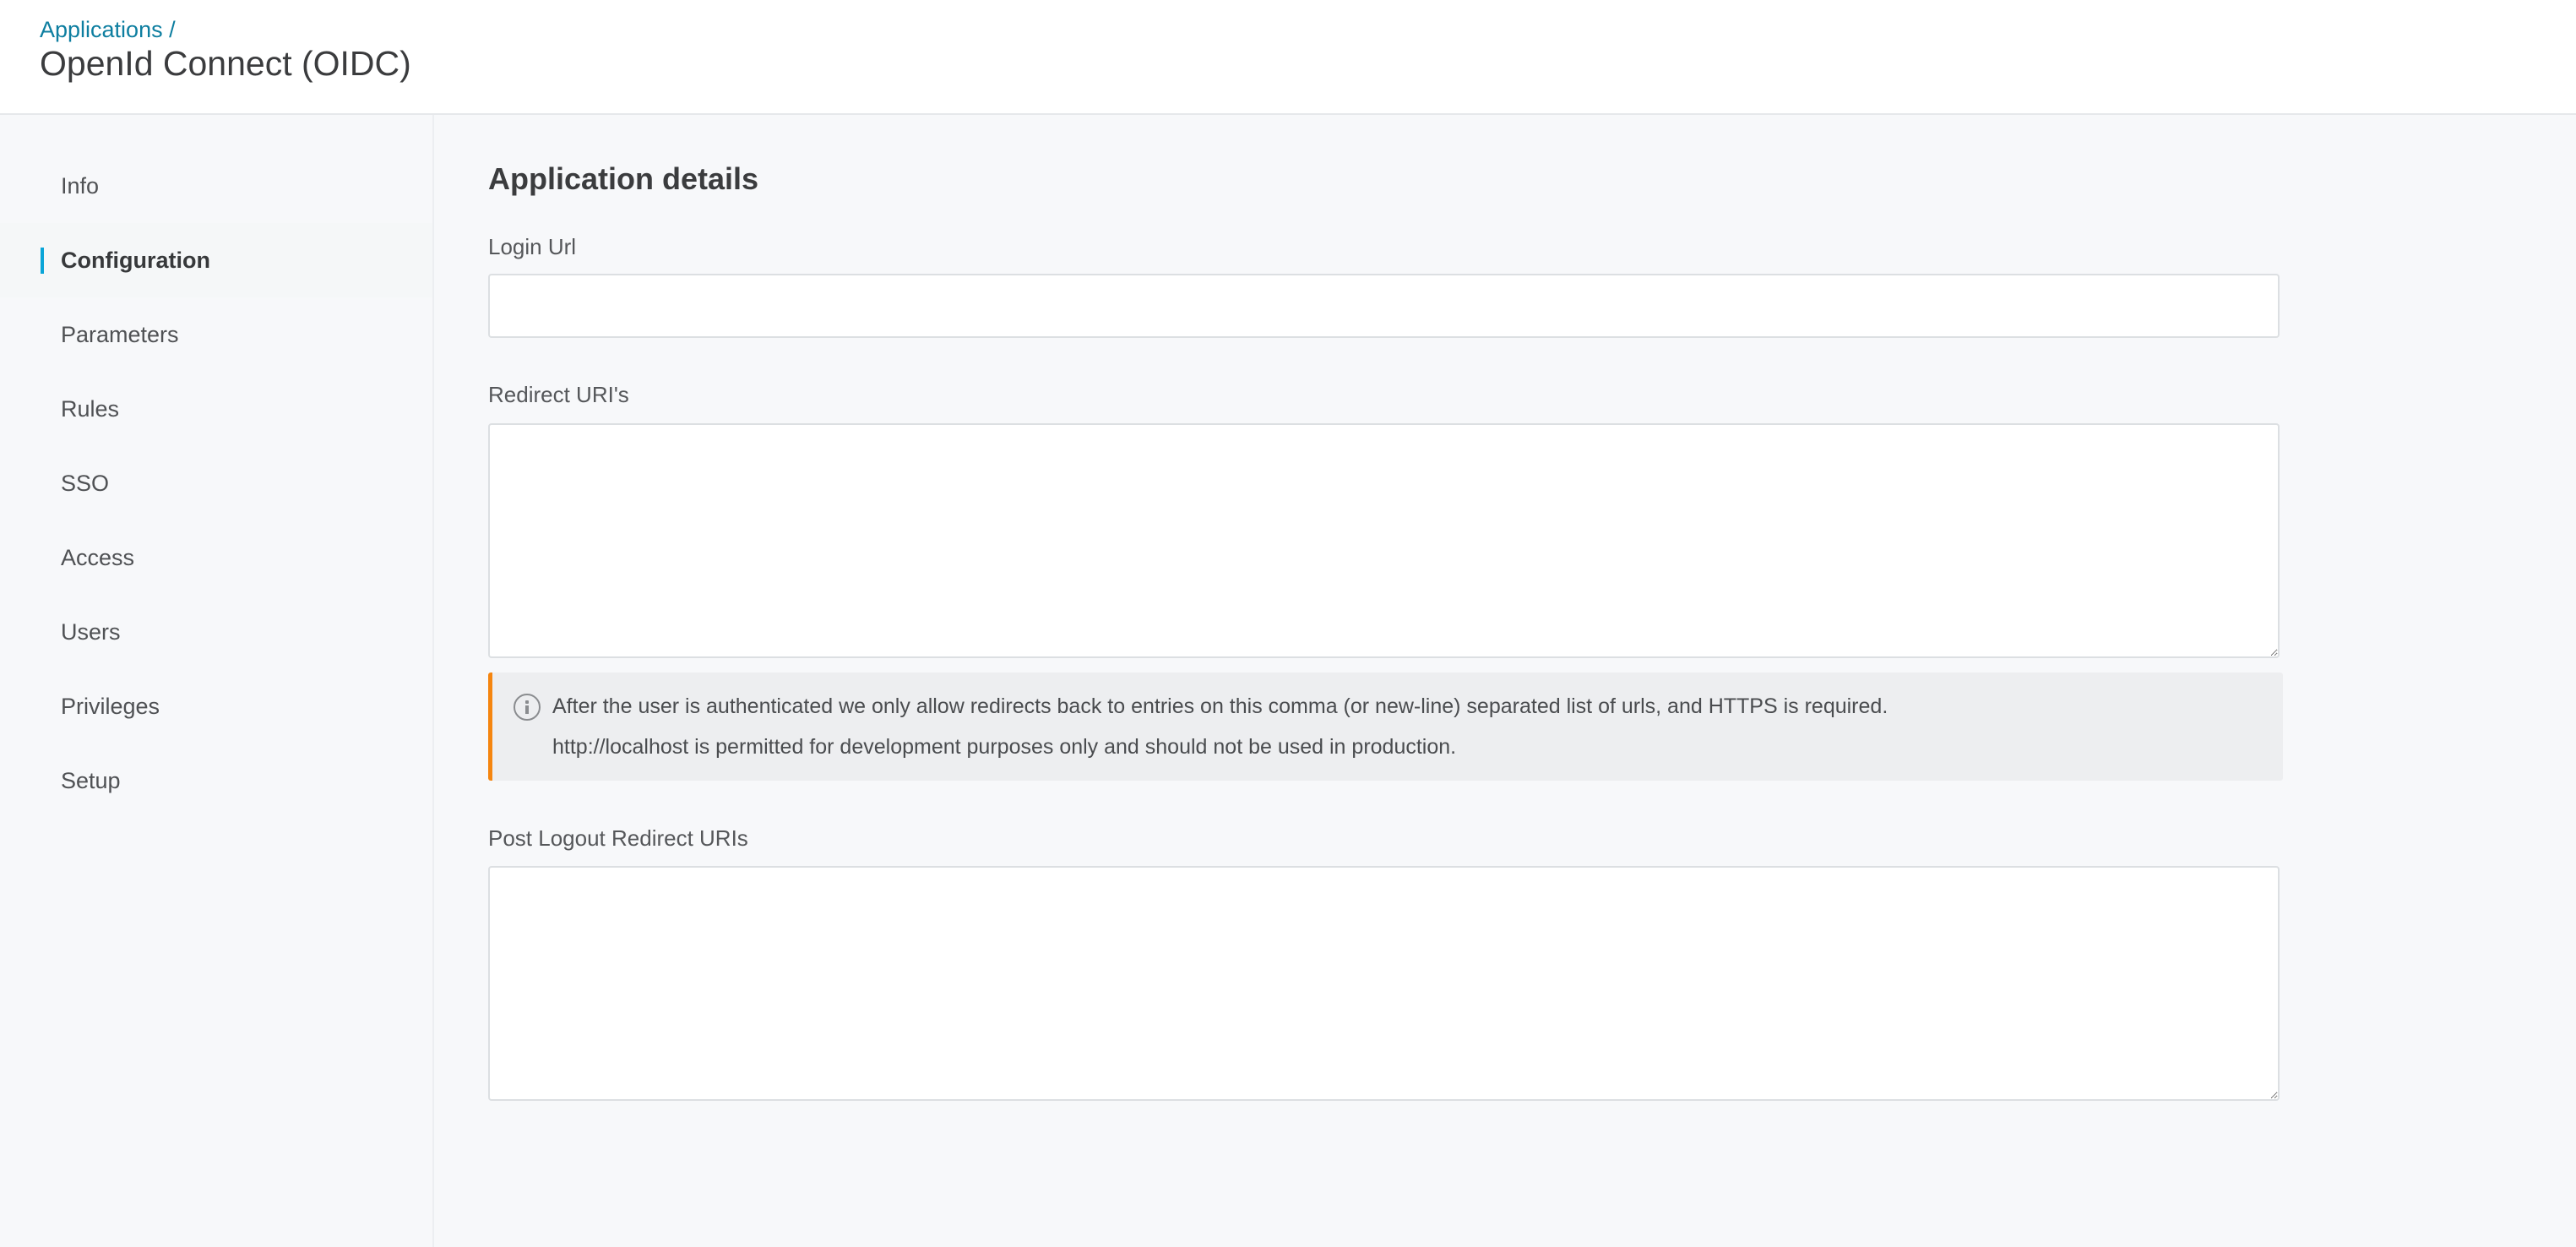  Describe the element at coordinates (91, 632) in the screenshot. I see `sidebar-item-label: Users` at that location.